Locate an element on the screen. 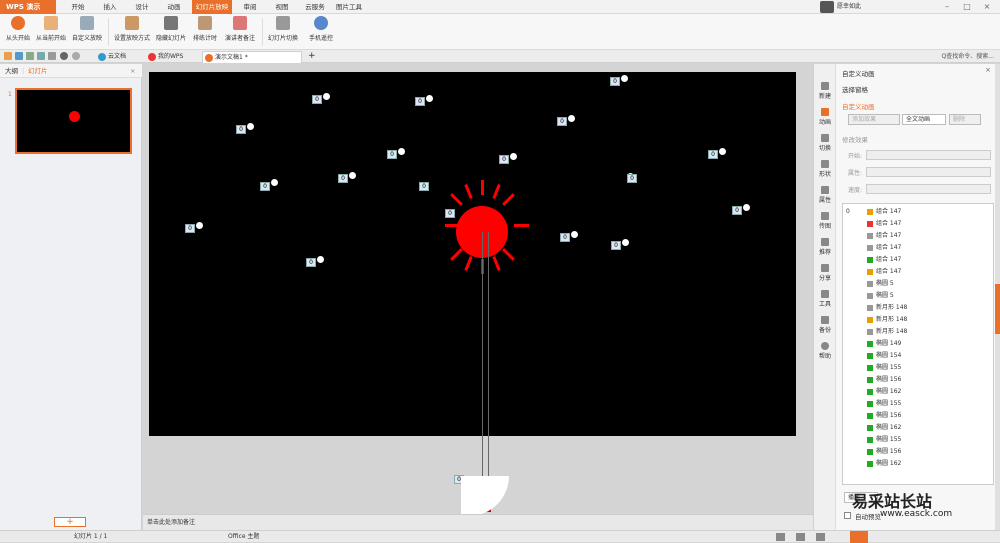 This screenshot has width=1000, height=543. tab-view: 视图 is located at coordinates (282, 7).